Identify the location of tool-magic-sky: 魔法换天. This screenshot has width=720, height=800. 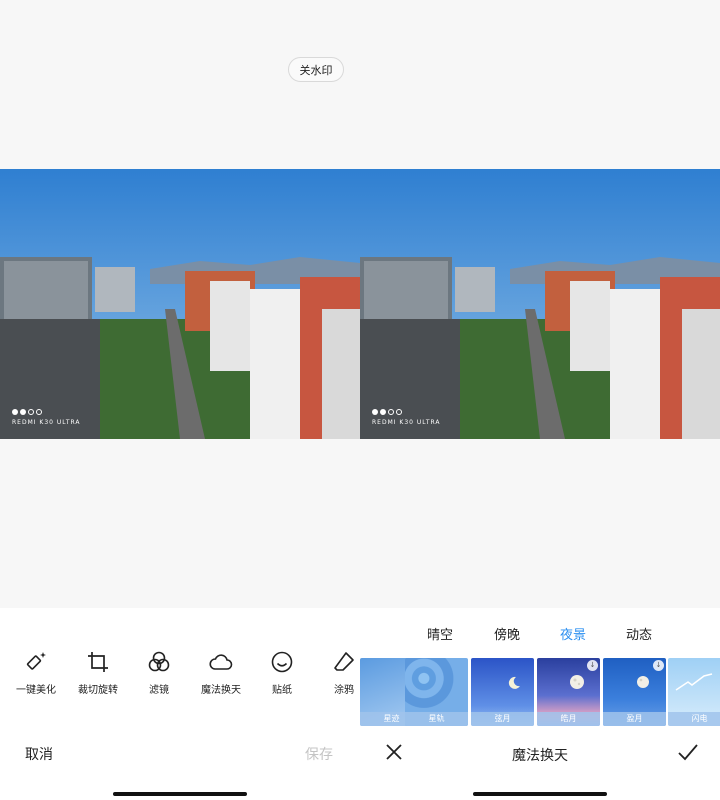
(221, 673).